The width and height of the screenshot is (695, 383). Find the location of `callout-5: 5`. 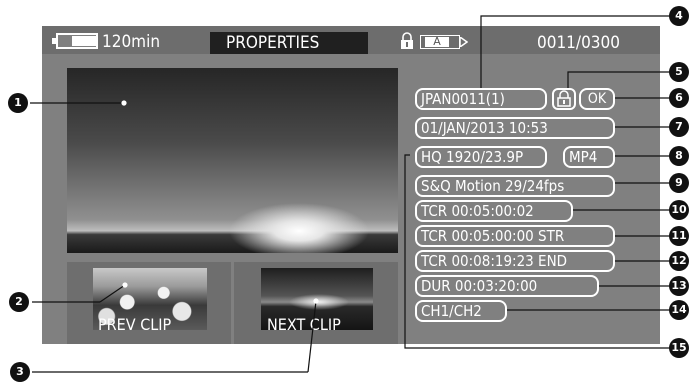

callout-5: 5 is located at coordinates (679, 72).